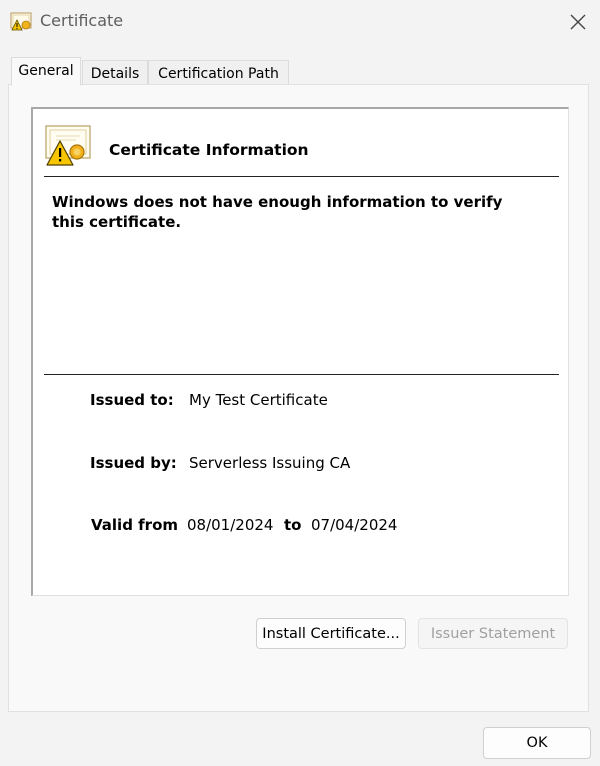  I want to click on ok-button: OK, so click(537, 743).